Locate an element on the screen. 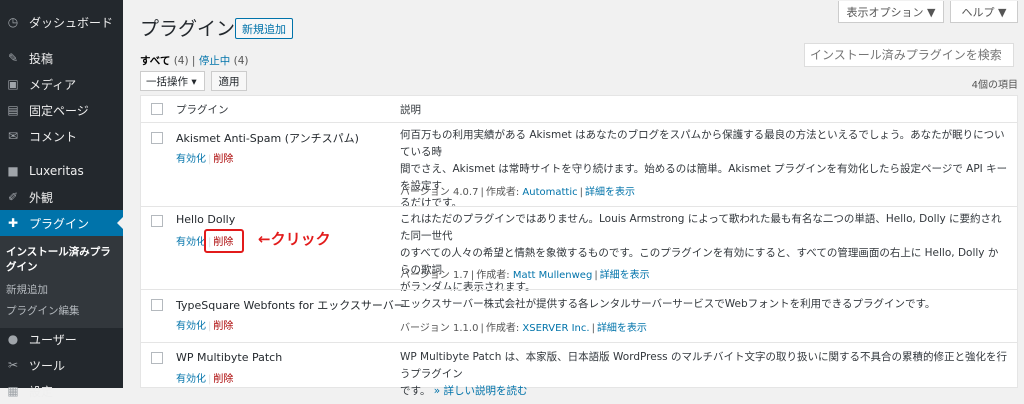 The height and width of the screenshot is (404, 1024). author-link: XSERVER Inc. is located at coordinates (555, 328).